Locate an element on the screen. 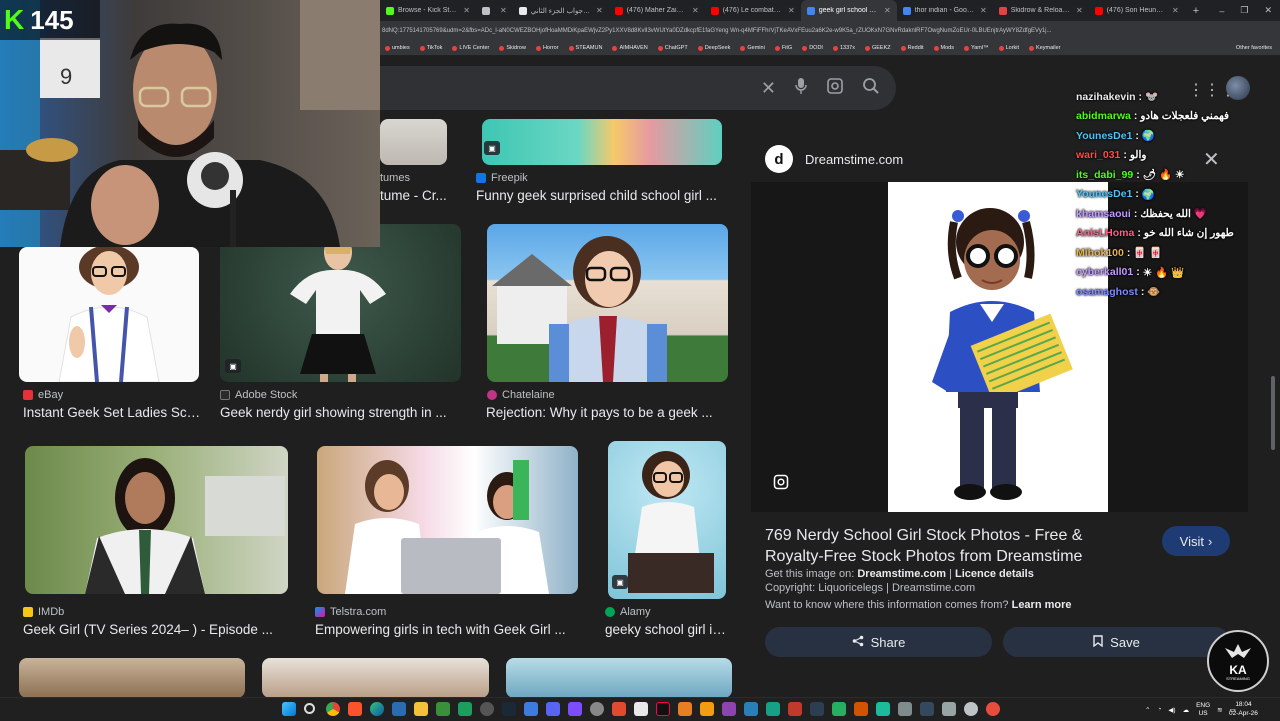 The image size is (1280, 721). bookmark-item: Gemini is located at coordinates (752, 48).